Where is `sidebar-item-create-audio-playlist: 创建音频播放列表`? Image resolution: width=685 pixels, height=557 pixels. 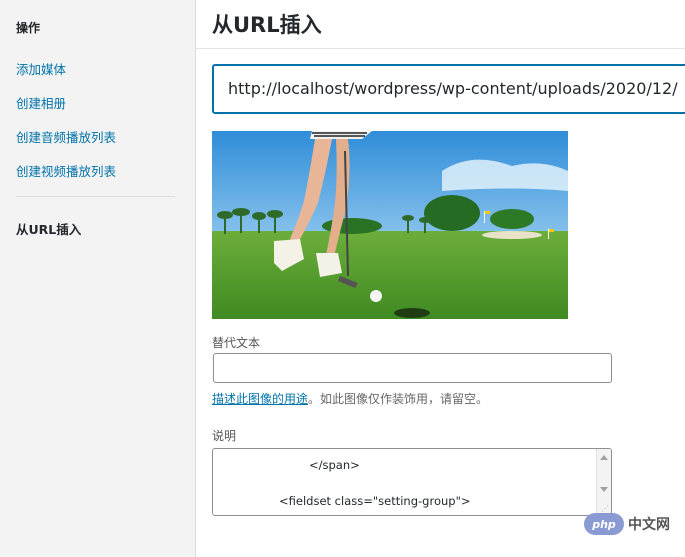
sidebar-item-create-audio-playlist: 创建音频播放列表 is located at coordinates (66, 136).